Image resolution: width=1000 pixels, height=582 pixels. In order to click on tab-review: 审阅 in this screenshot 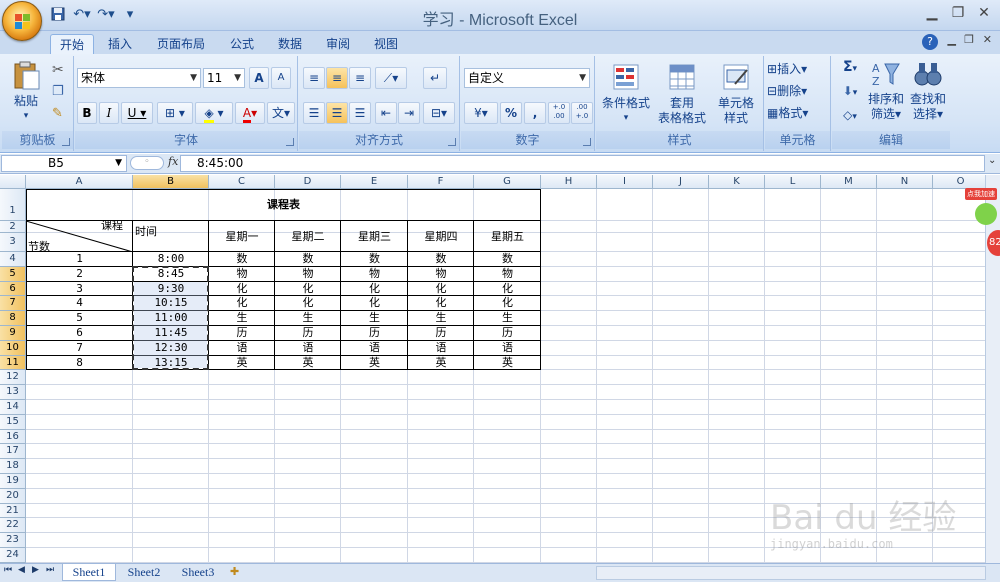, I will do `click(338, 44)`.